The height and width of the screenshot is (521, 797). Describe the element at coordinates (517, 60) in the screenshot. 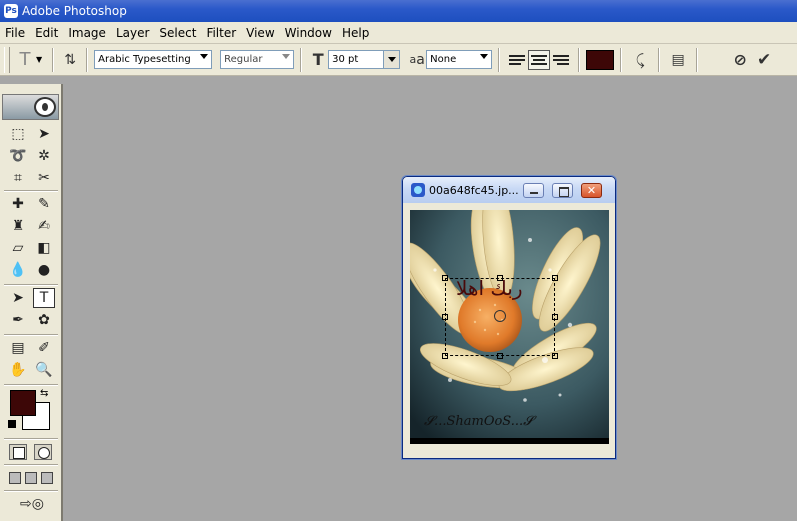

I see `align-left-button` at that location.